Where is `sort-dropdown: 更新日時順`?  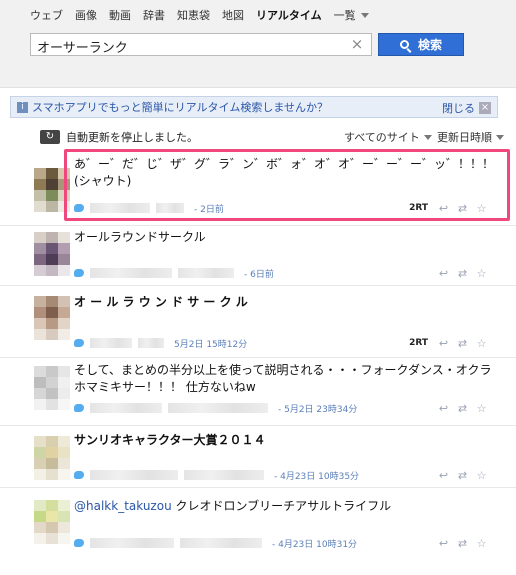
sort-dropdown: 更新日時順 is located at coordinates (470, 137).